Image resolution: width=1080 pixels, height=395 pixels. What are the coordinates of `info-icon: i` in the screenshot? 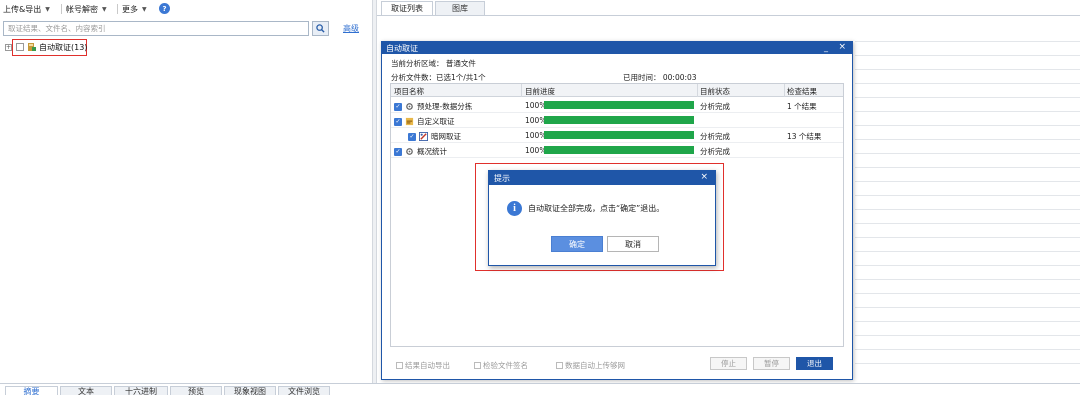 It's located at (514, 208).